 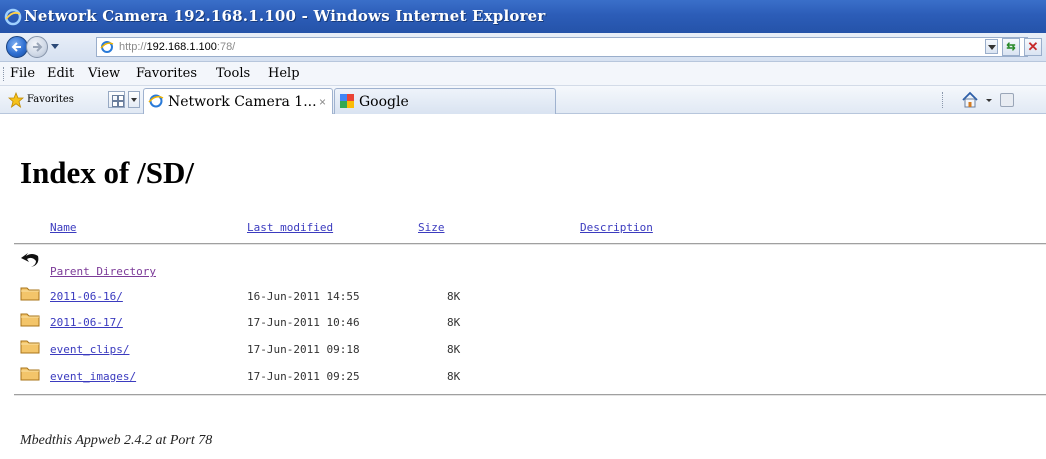 What do you see at coordinates (445, 101) in the screenshot?
I see `tab-google: Google` at bounding box center [445, 101].